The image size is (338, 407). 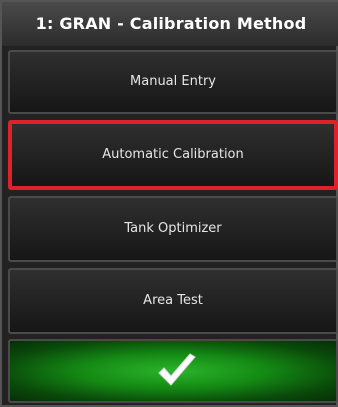 What do you see at coordinates (177, 369) in the screenshot?
I see `checkmark-icon` at bounding box center [177, 369].